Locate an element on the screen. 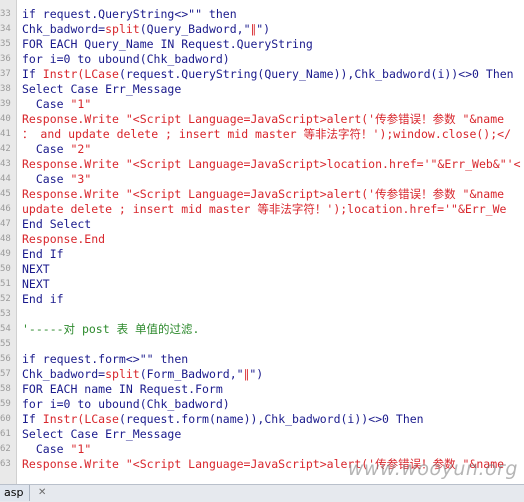 The image size is (524, 502). code-token: End if is located at coordinates (43, 299).